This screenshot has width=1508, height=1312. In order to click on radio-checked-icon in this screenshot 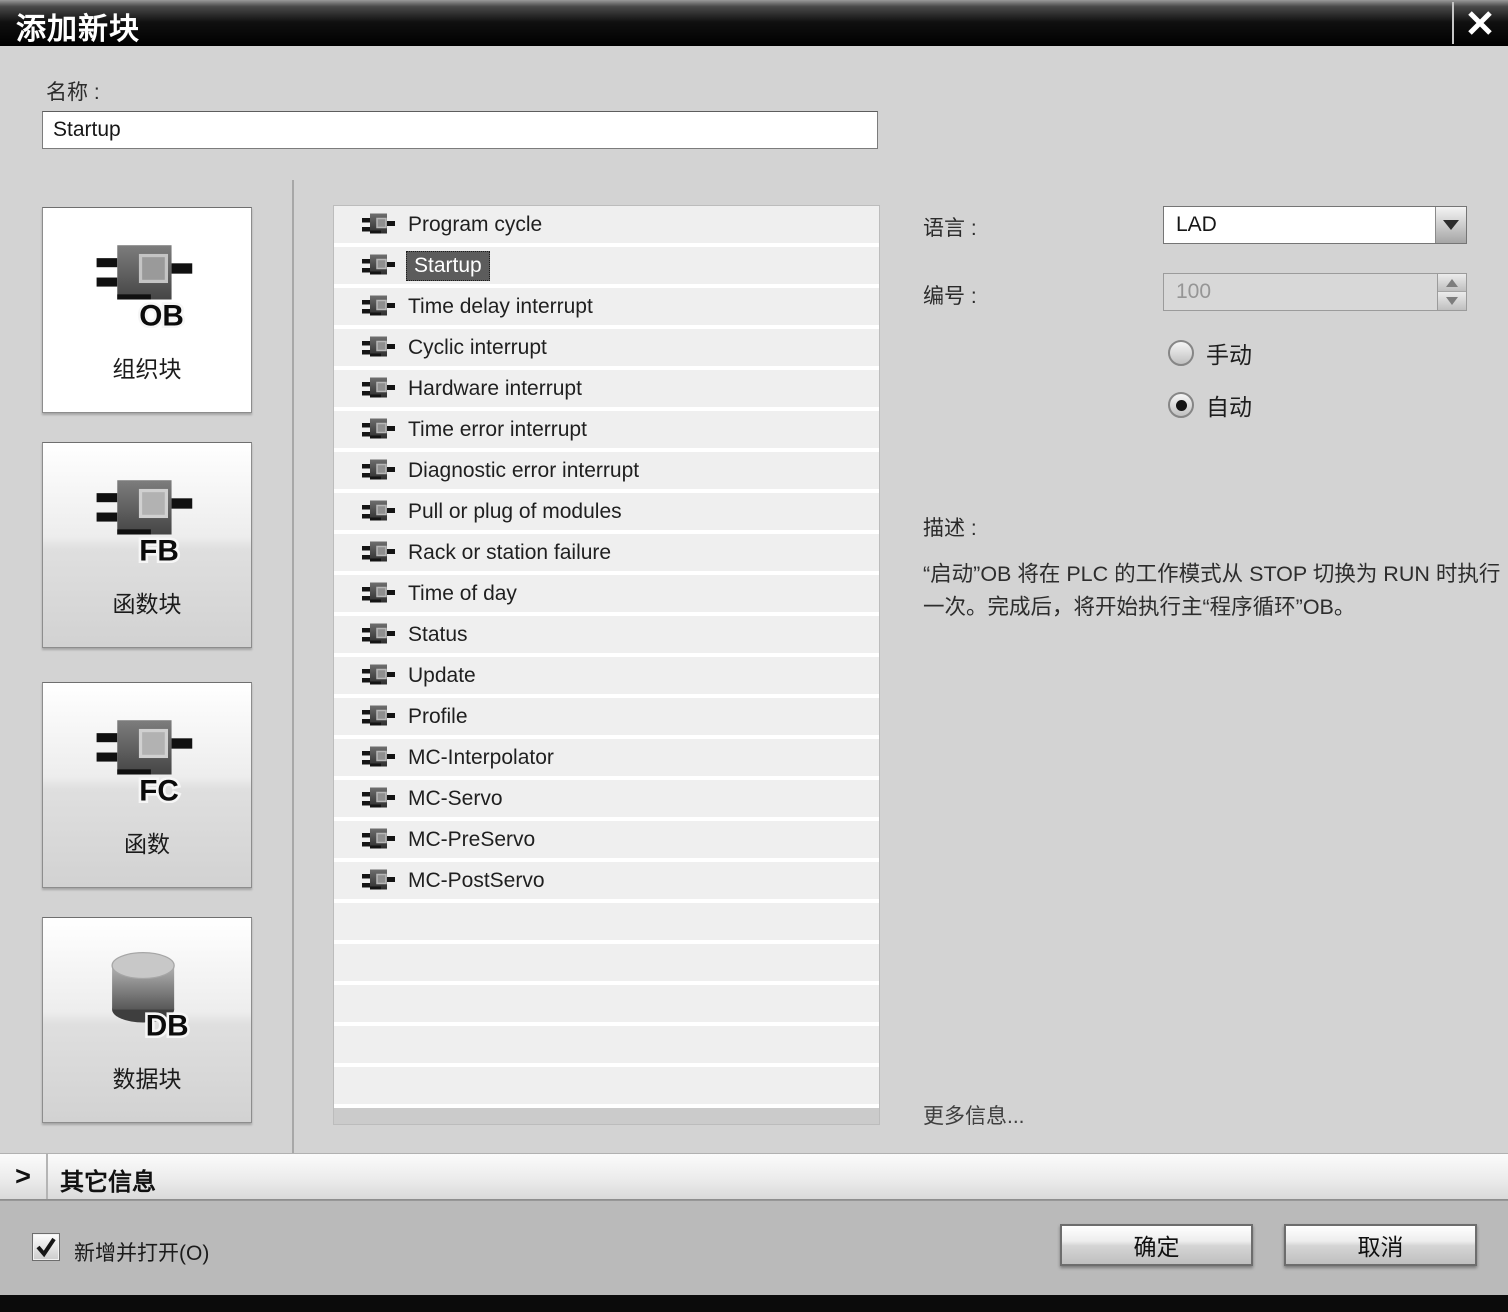, I will do `click(1181, 405)`.